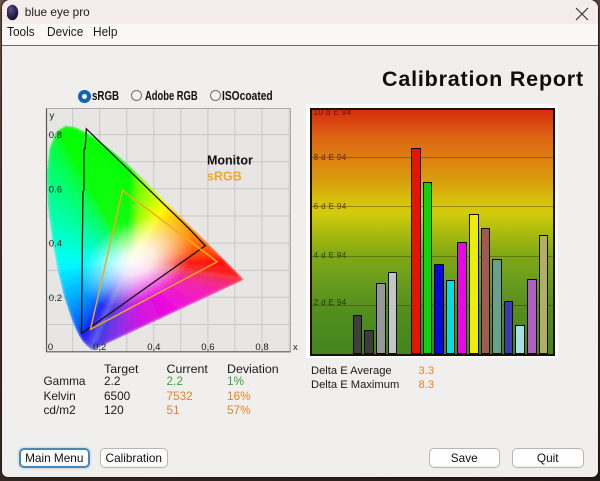  I want to click on svg-text: sRGB, so click(224, 177).